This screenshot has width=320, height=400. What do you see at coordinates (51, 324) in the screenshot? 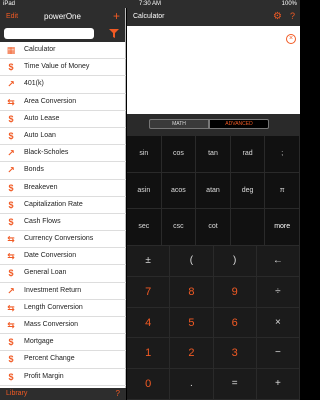
I see `list-item-label: Mass Conversion` at bounding box center [51, 324].